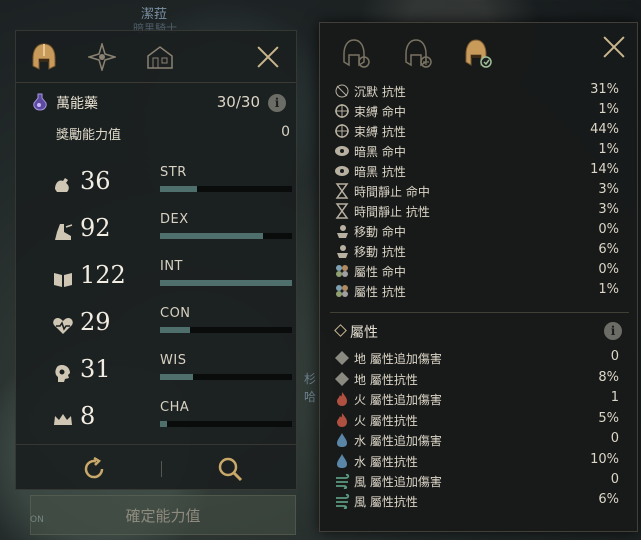 The height and width of the screenshot is (540, 641). I want to click on close-stat-panel-button, so click(268, 57).